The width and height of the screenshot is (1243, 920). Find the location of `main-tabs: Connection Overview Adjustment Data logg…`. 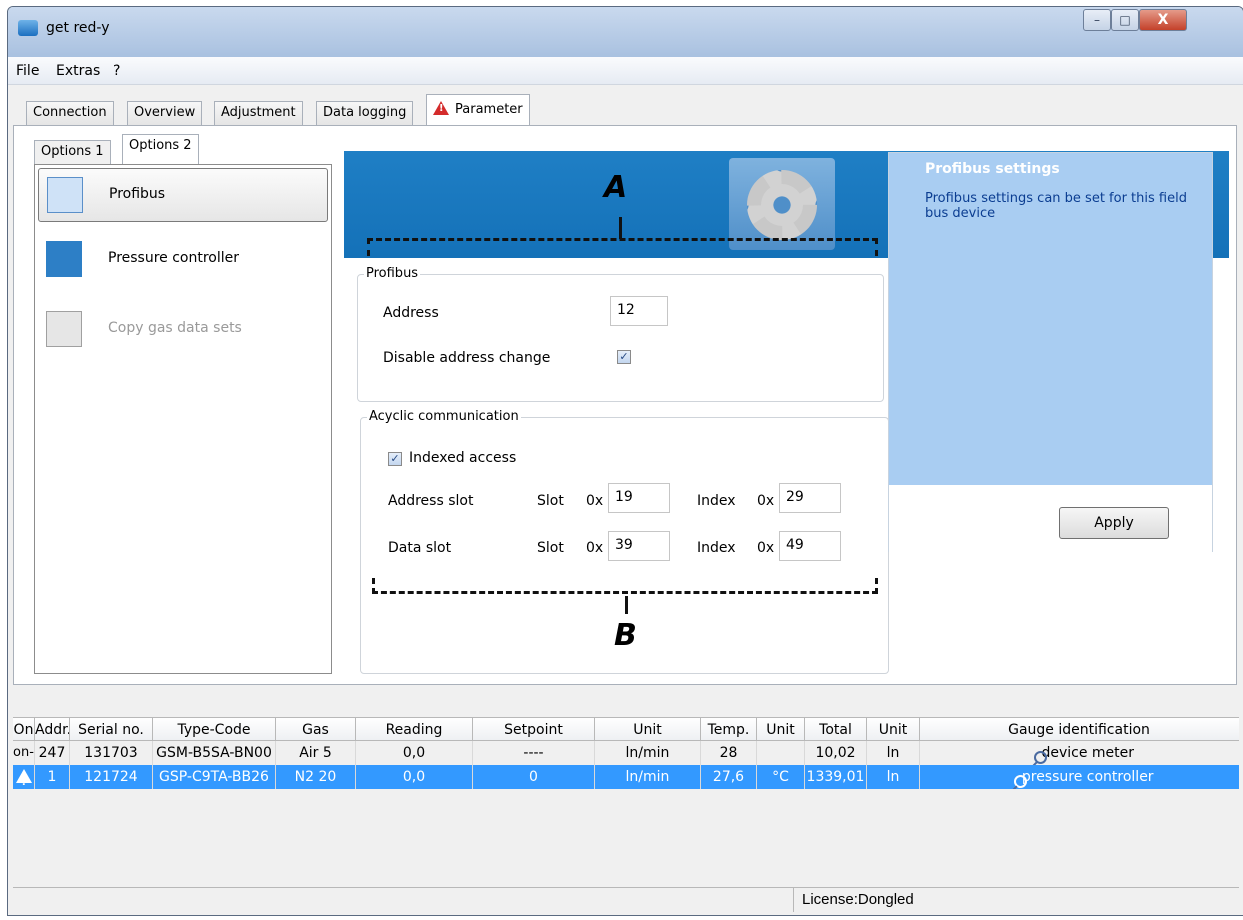

main-tabs: Connection Overview Adjustment Data logg… is located at coordinates (625, 106).